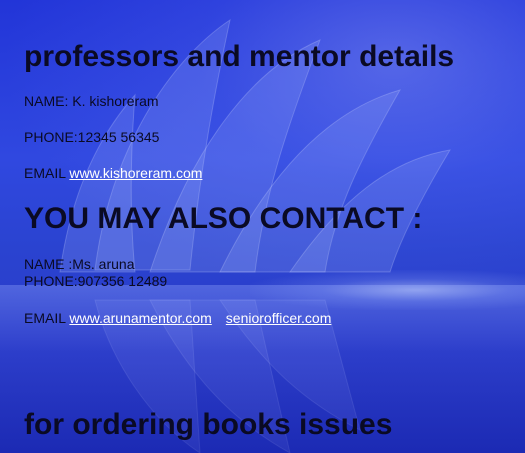  I want to click on professor-email-row: EMAIL www.kishoreram.com, so click(113, 173).